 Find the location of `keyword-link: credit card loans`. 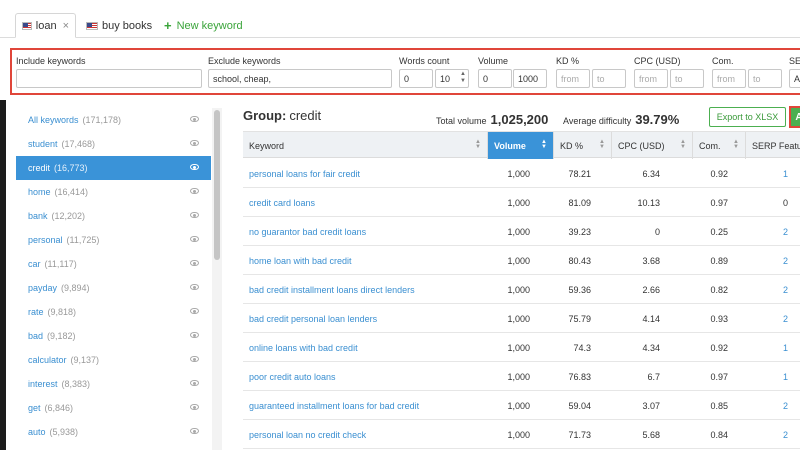

keyword-link: credit card loans is located at coordinates (282, 202).